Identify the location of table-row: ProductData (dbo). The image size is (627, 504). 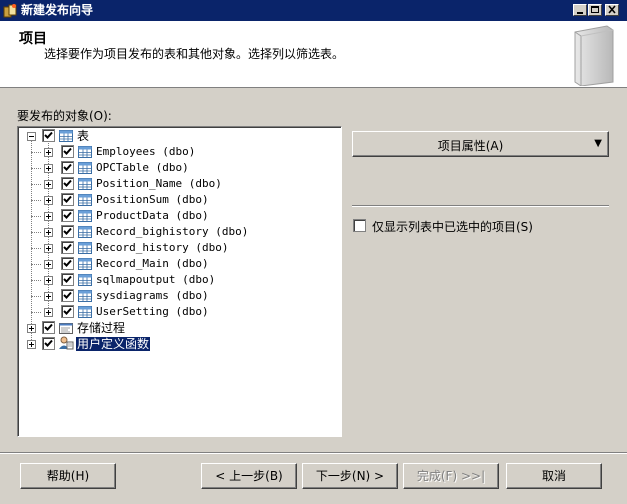
(178, 216).